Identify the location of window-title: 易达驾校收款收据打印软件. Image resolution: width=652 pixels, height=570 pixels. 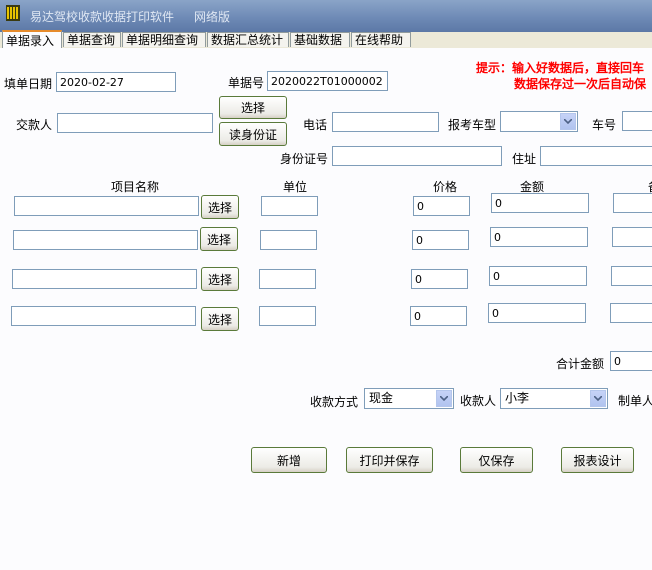
(102, 17).